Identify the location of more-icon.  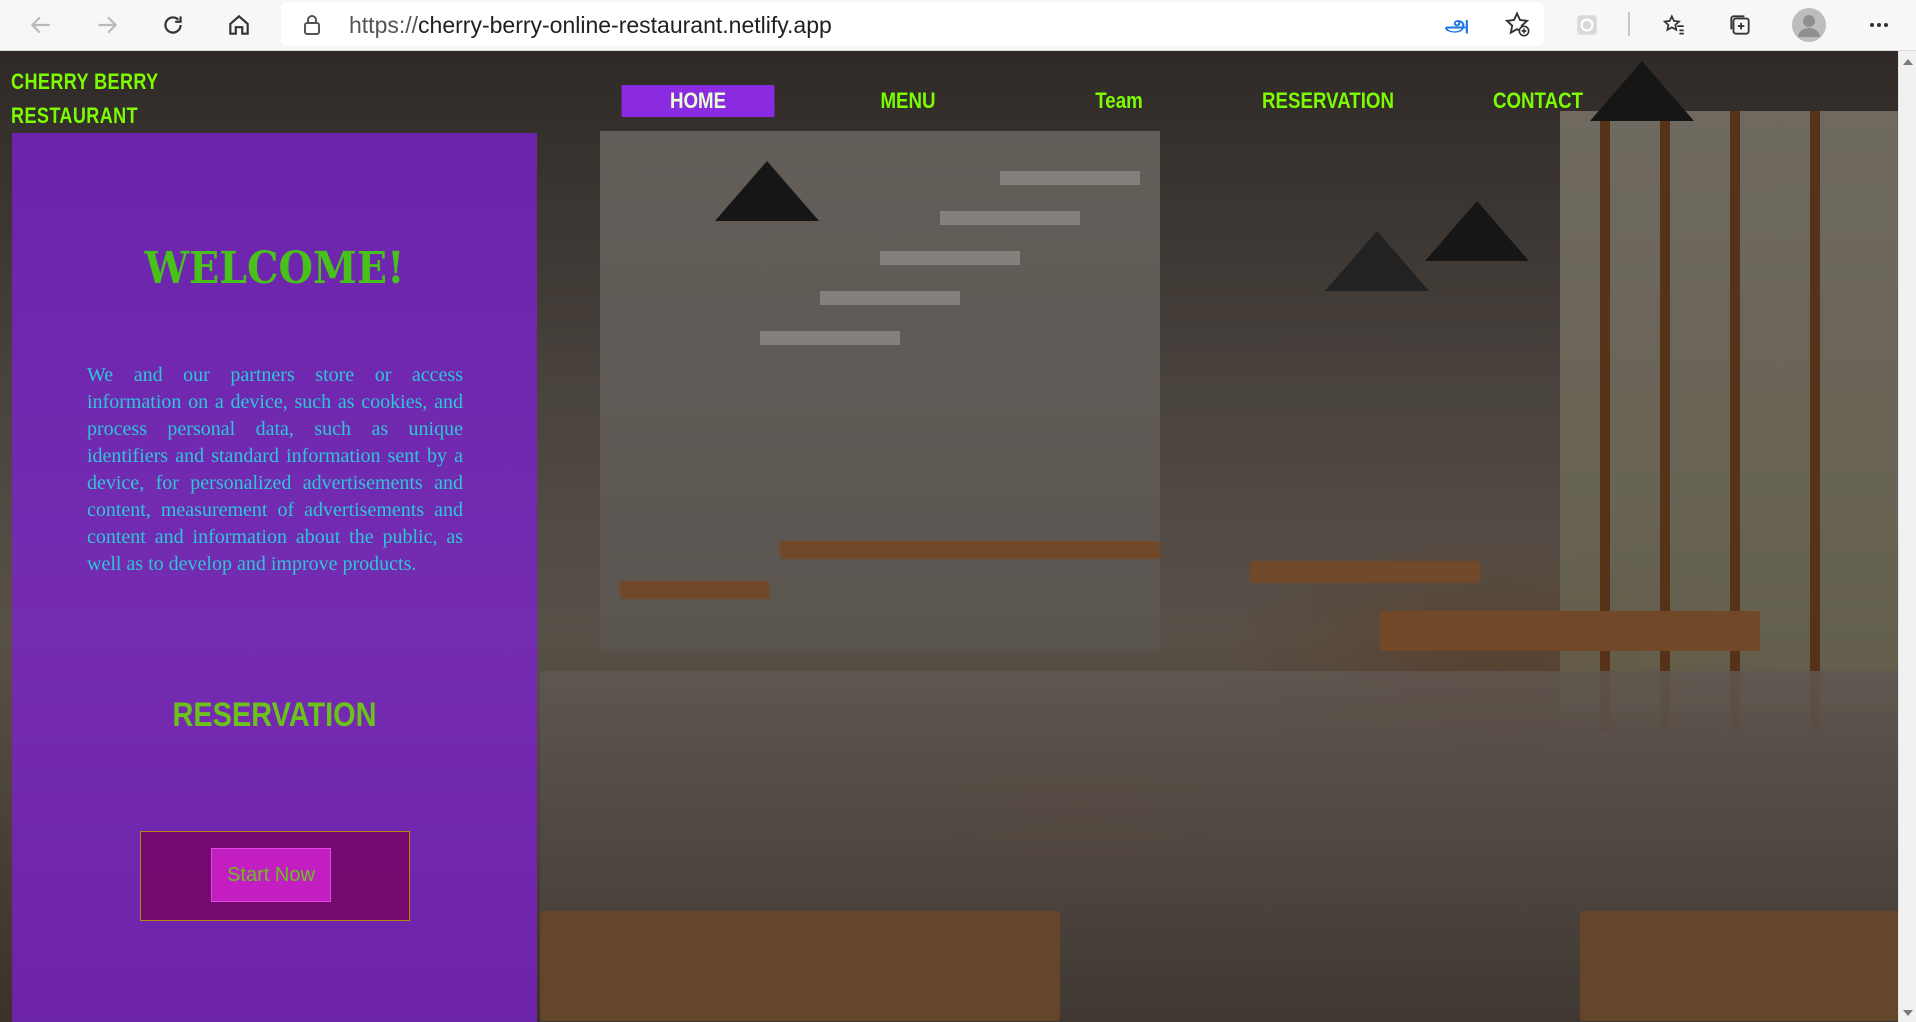
(1879, 25).